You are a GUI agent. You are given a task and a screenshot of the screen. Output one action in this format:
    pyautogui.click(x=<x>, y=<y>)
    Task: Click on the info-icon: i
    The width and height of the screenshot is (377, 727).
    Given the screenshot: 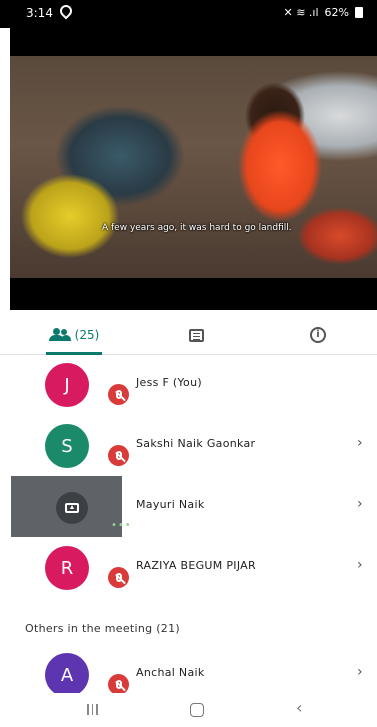 What is the action you would take?
    pyautogui.click(x=318, y=335)
    